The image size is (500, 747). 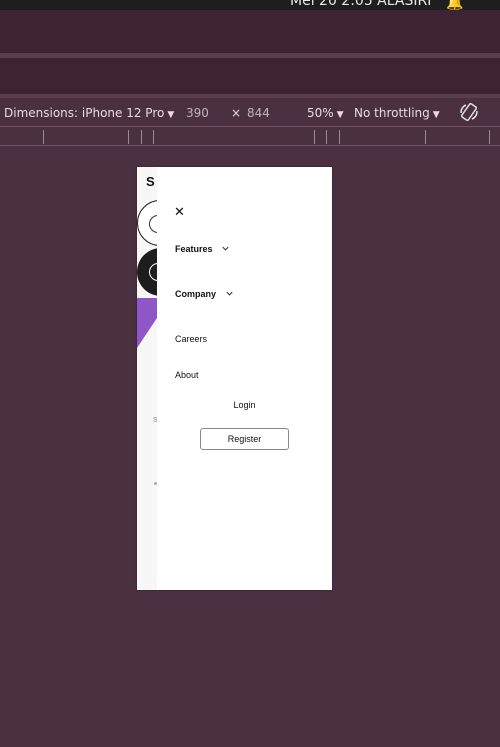 What do you see at coordinates (250, 5) in the screenshot?
I see `system-top-bar: Mei 20 2:05 ALASIRI 🔔` at bounding box center [250, 5].